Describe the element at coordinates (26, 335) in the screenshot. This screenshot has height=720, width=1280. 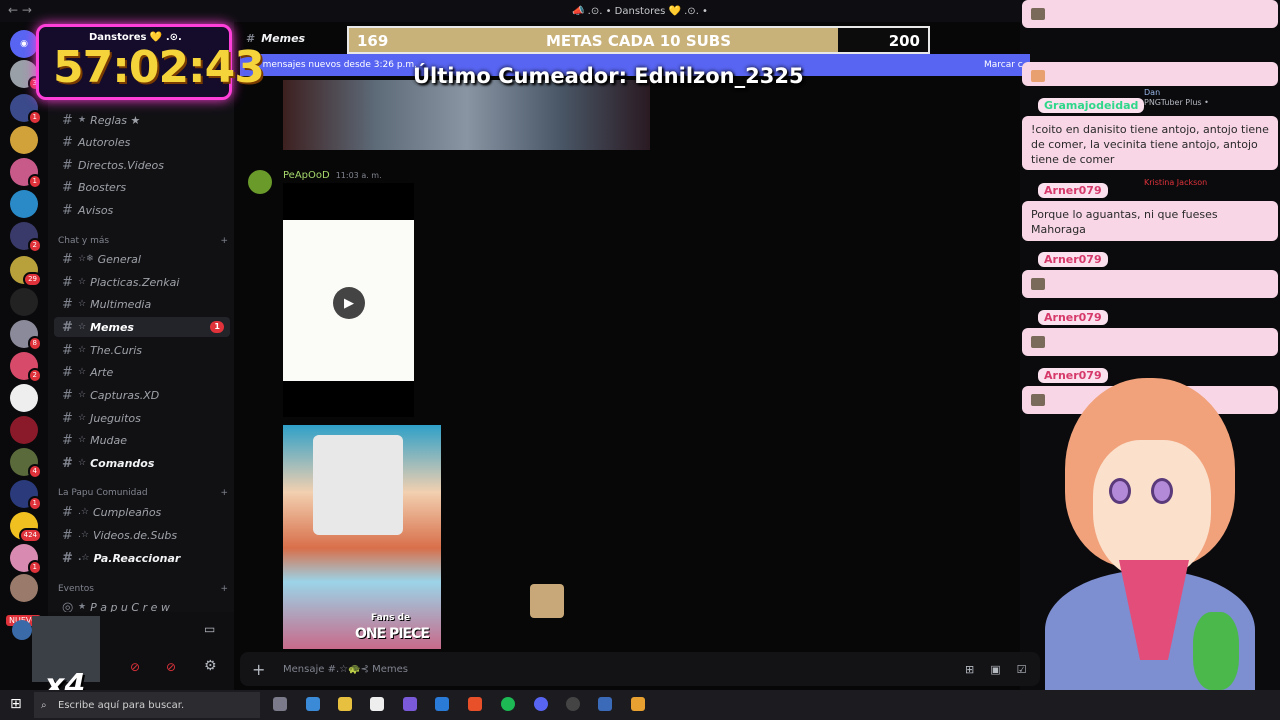
I see `server-icon: 8` at that location.